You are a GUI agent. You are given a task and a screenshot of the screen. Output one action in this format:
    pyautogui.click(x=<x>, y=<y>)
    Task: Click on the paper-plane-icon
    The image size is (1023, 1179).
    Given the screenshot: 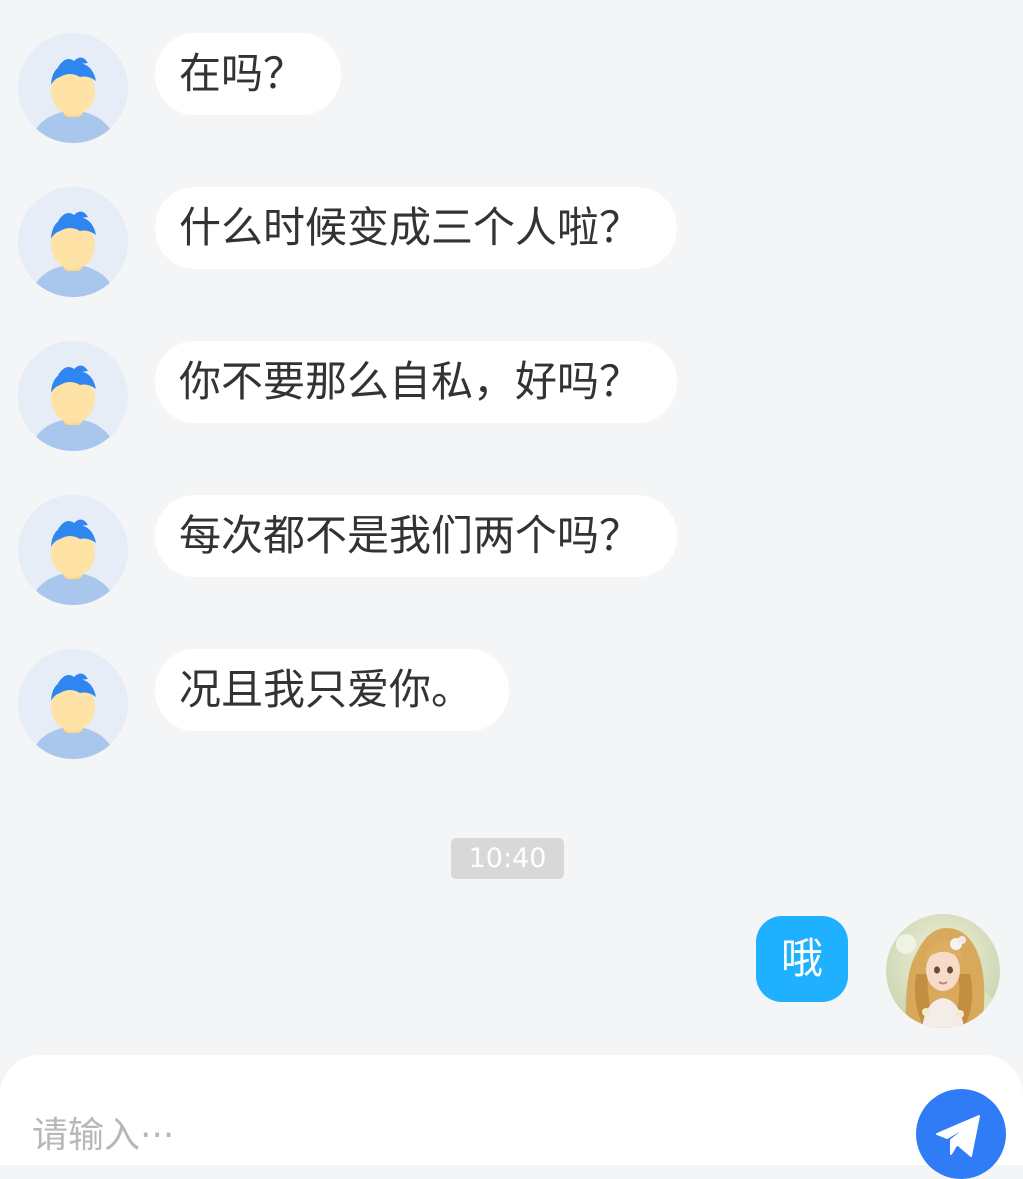 What is the action you would take?
    pyautogui.click(x=958, y=1136)
    